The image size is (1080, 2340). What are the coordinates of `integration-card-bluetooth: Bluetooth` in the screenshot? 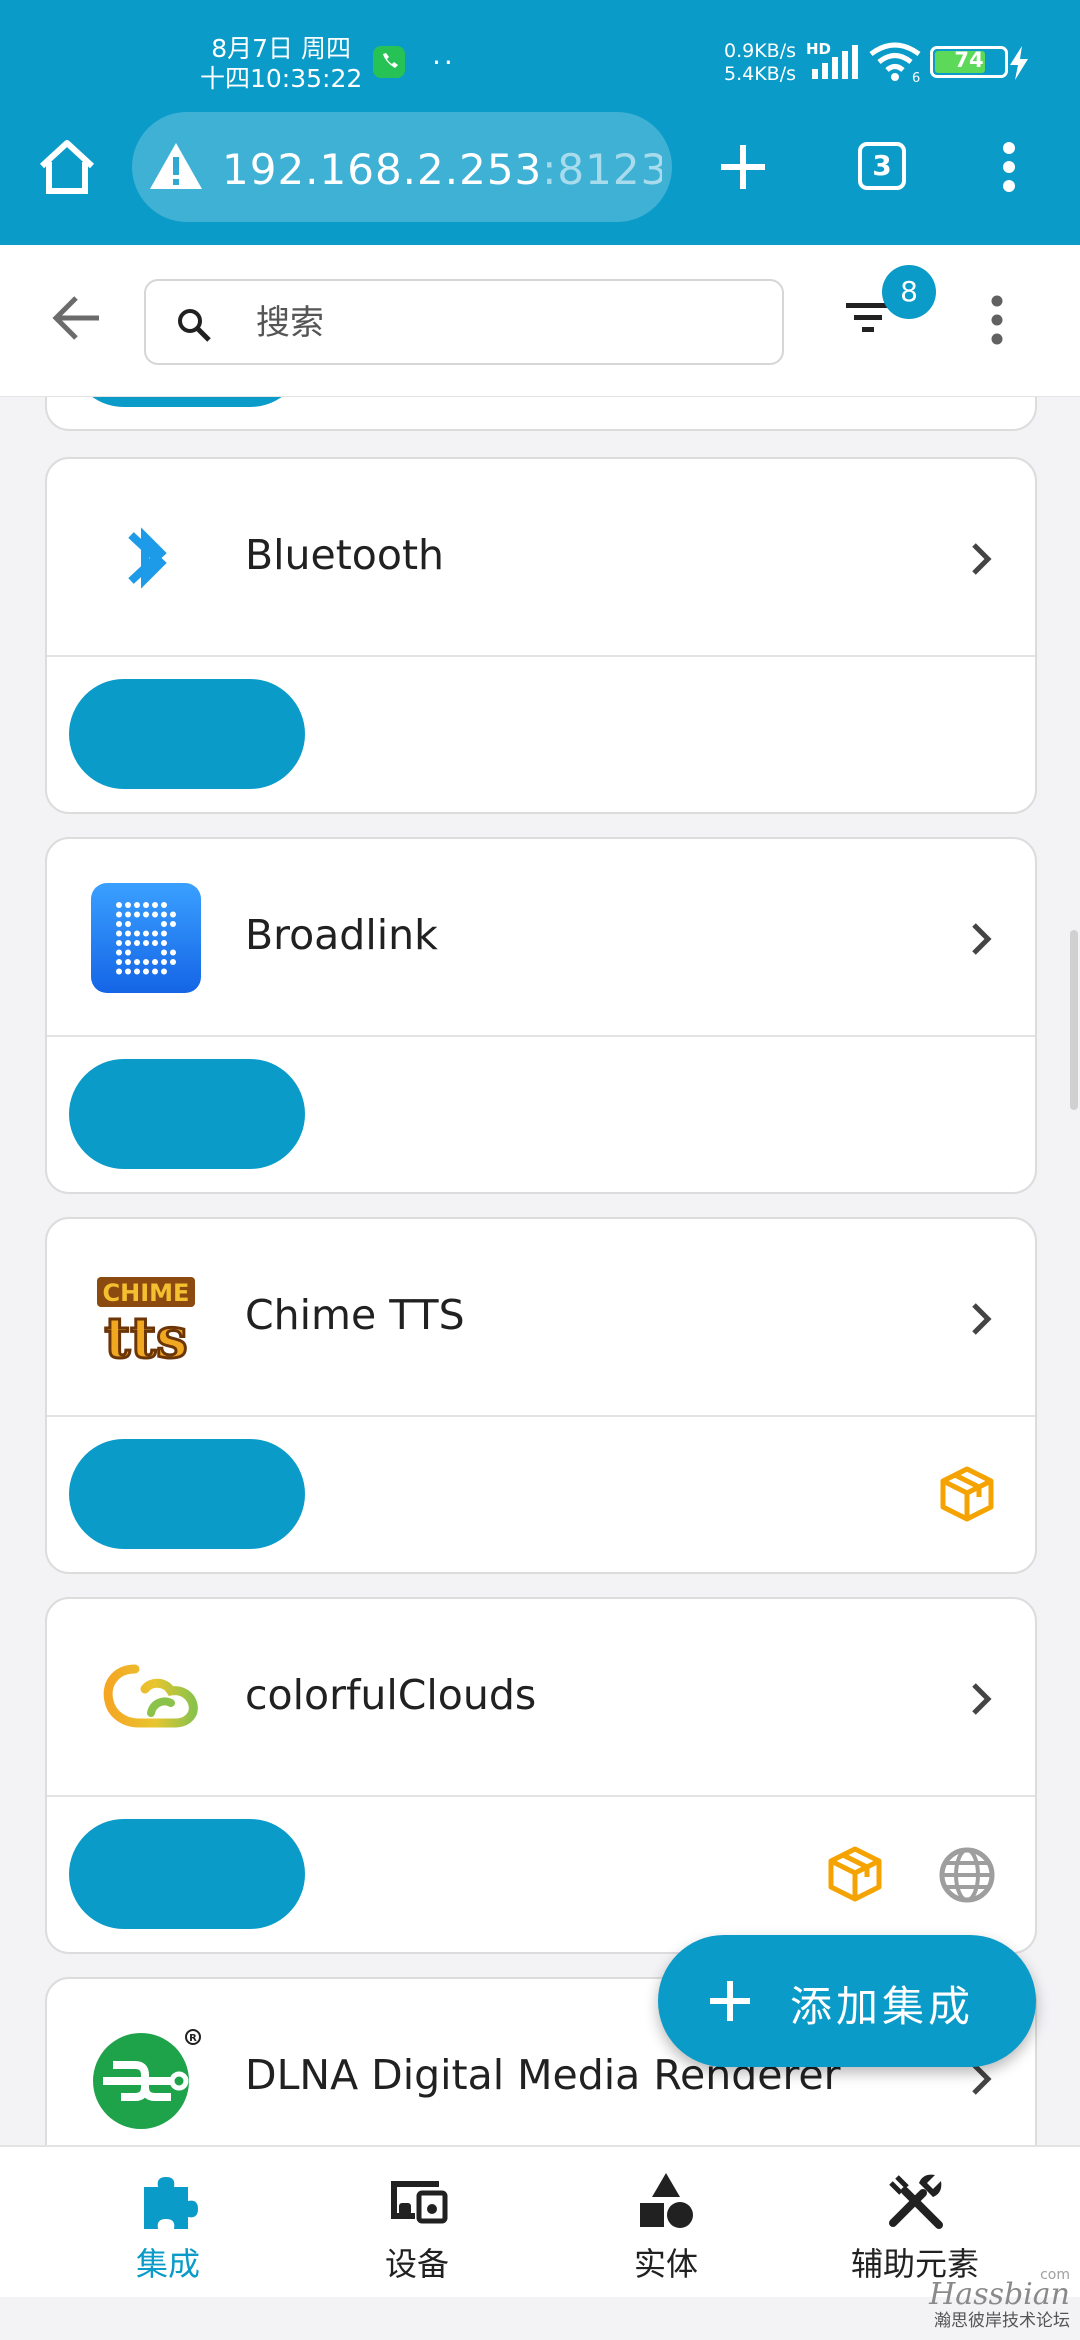 It's located at (541, 635).